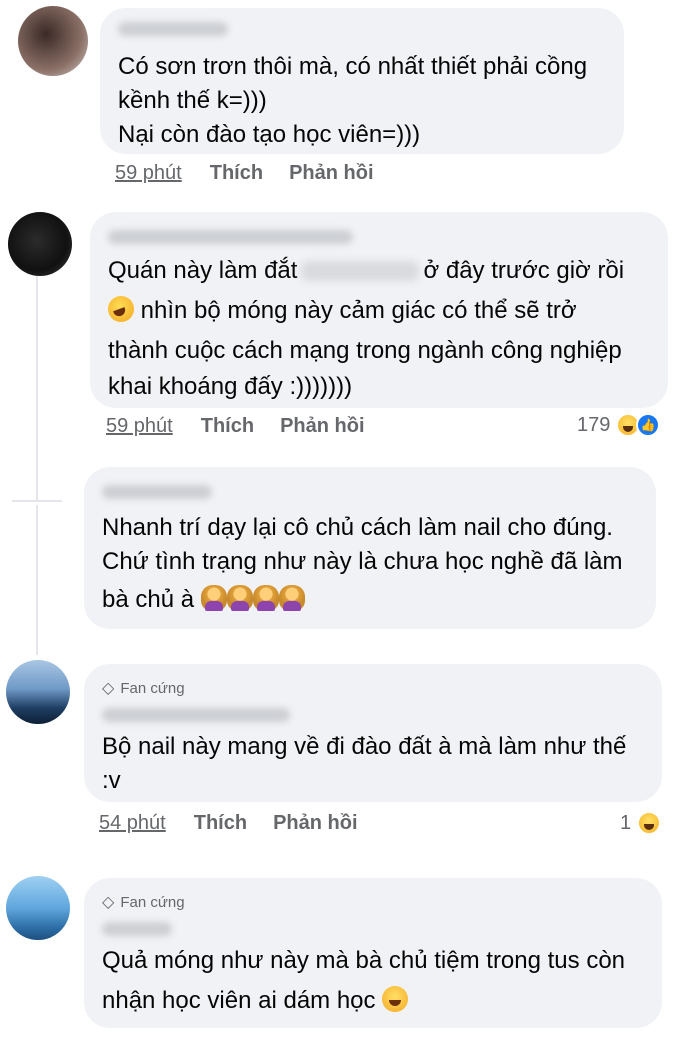 The width and height of the screenshot is (700, 1038). I want to click on comment-text-part: ở đây trước giờ rồi, so click(524, 270).